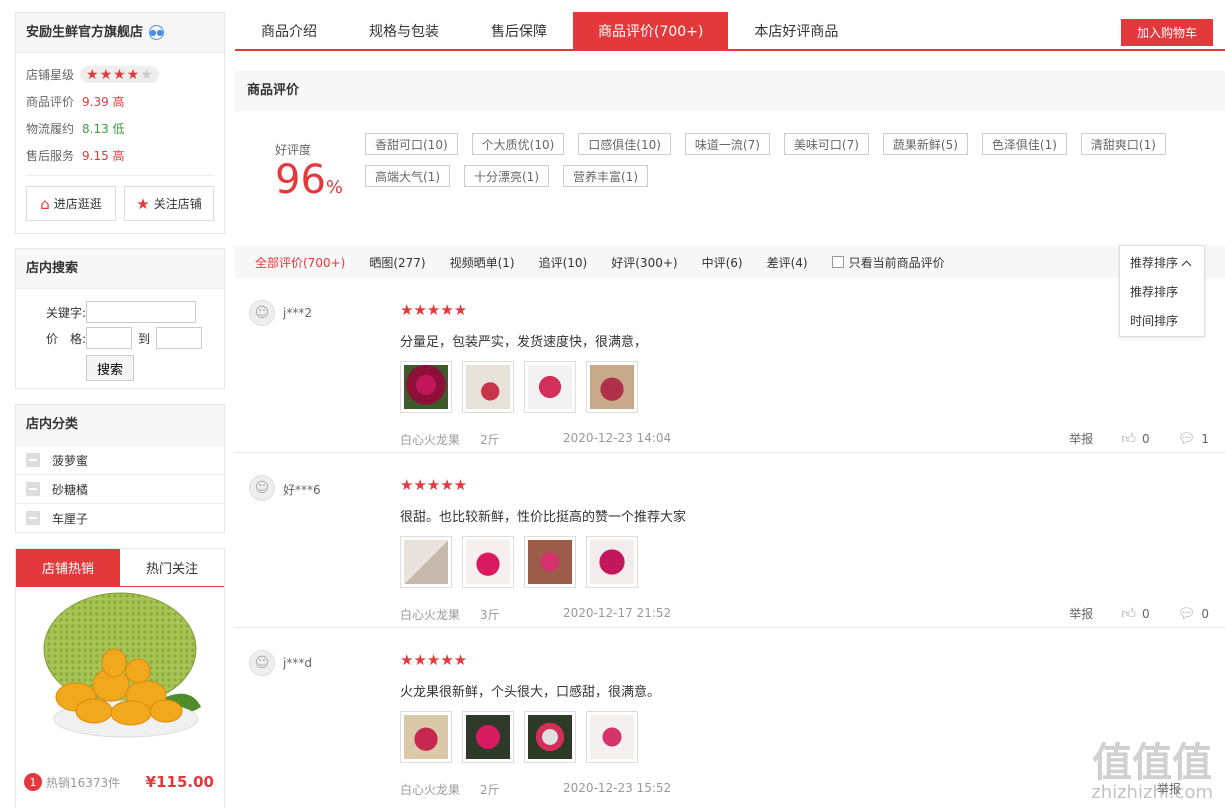 Image resolution: width=1225 pixels, height=808 pixels. I want to click on sort-option-time: 时间排序, so click(1162, 323).